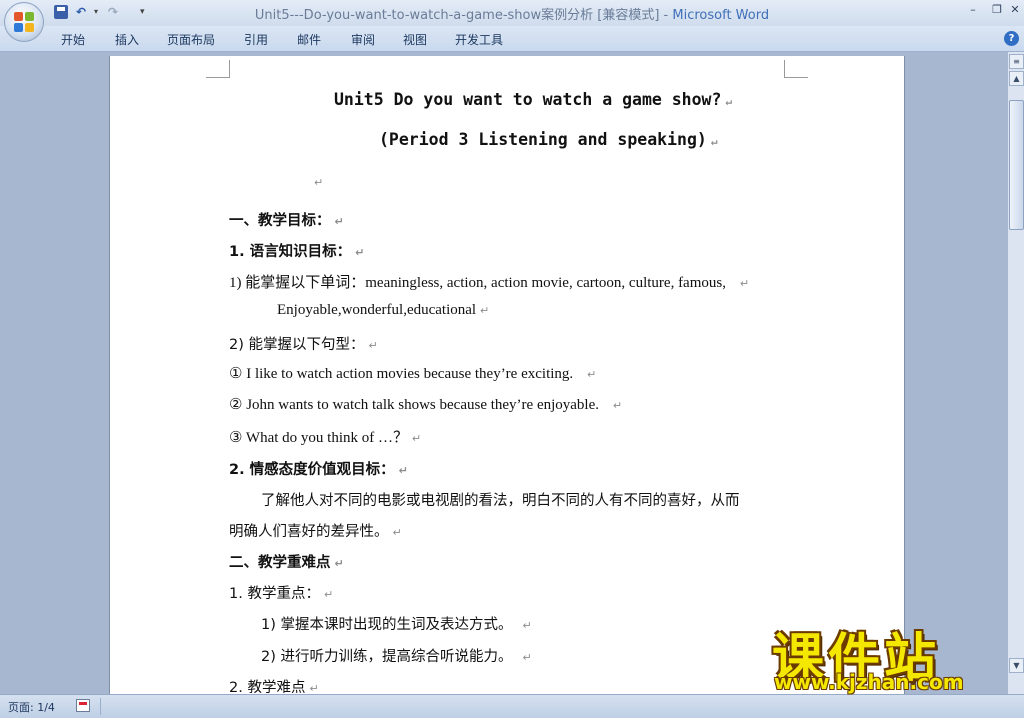  What do you see at coordinates (303, 345) in the screenshot?
I see `list-item-sentences: 2) 能掌握以下句型： ↵` at bounding box center [303, 345].